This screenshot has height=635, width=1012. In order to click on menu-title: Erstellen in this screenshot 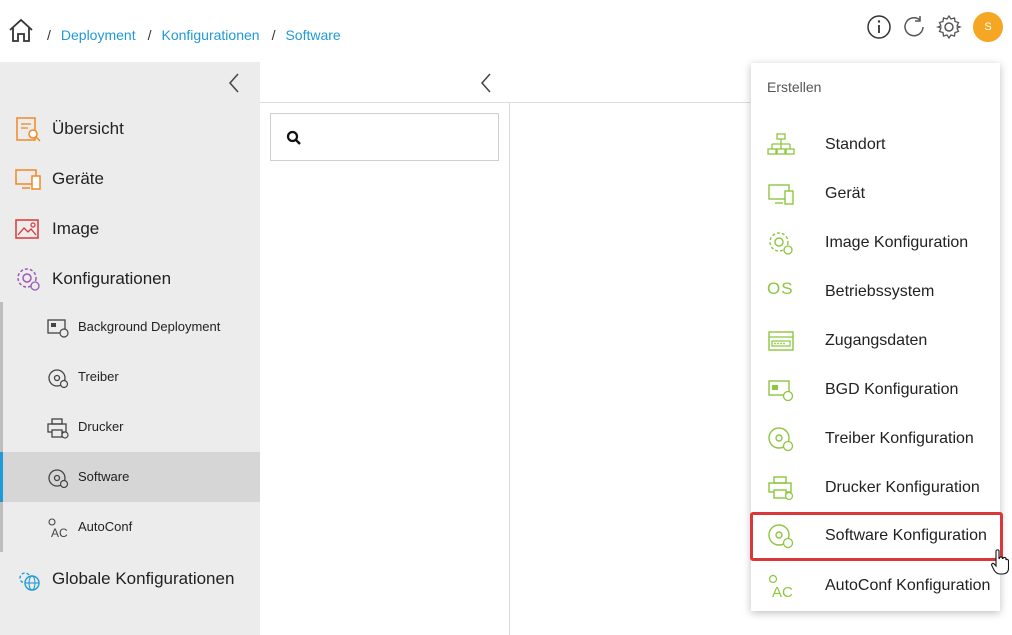, I will do `click(794, 87)`.